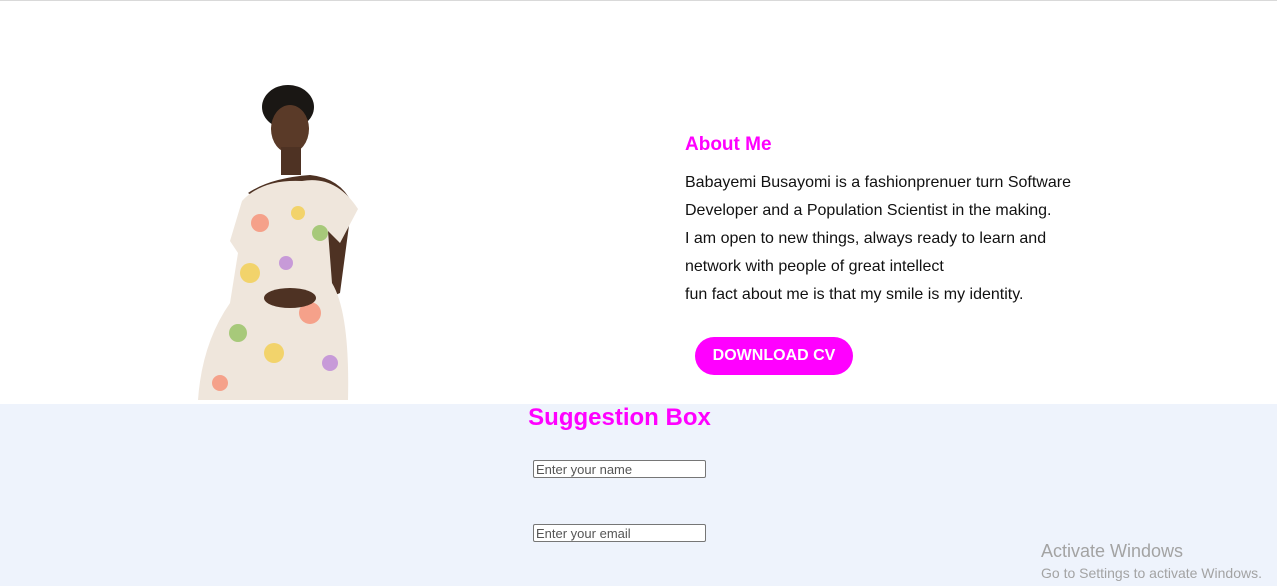 This screenshot has height=586, width=1277. What do you see at coordinates (619, 533) in the screenshot?
I see `email-input` at bounding box center [619, 533].